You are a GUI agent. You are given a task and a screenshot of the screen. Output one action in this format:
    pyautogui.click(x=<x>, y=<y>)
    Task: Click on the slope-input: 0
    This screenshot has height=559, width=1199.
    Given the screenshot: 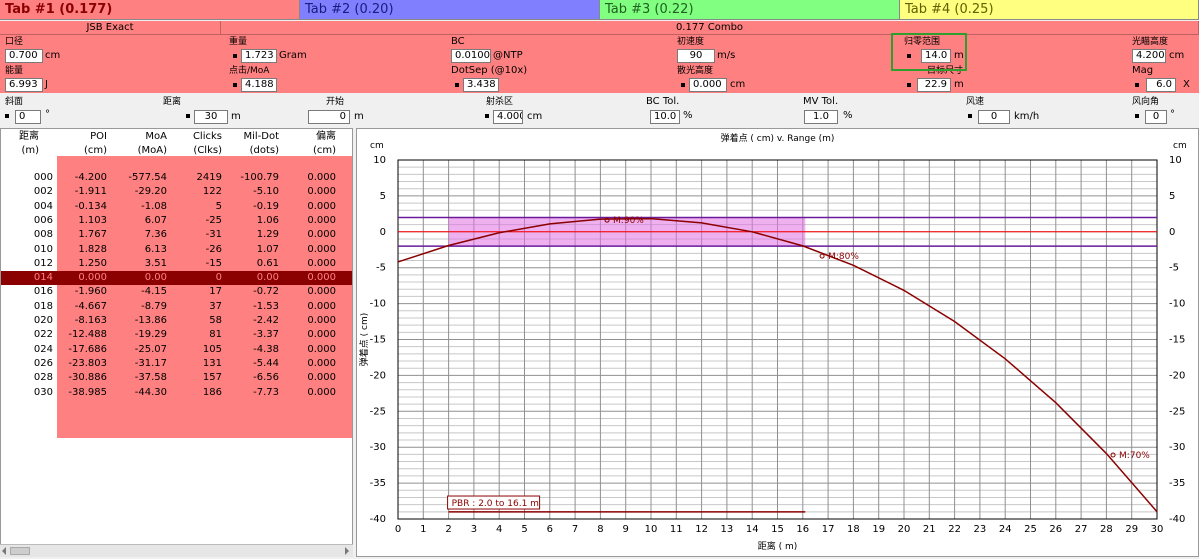 What is the action you would take?
    pyautogui.click(x=28, y=117)
    